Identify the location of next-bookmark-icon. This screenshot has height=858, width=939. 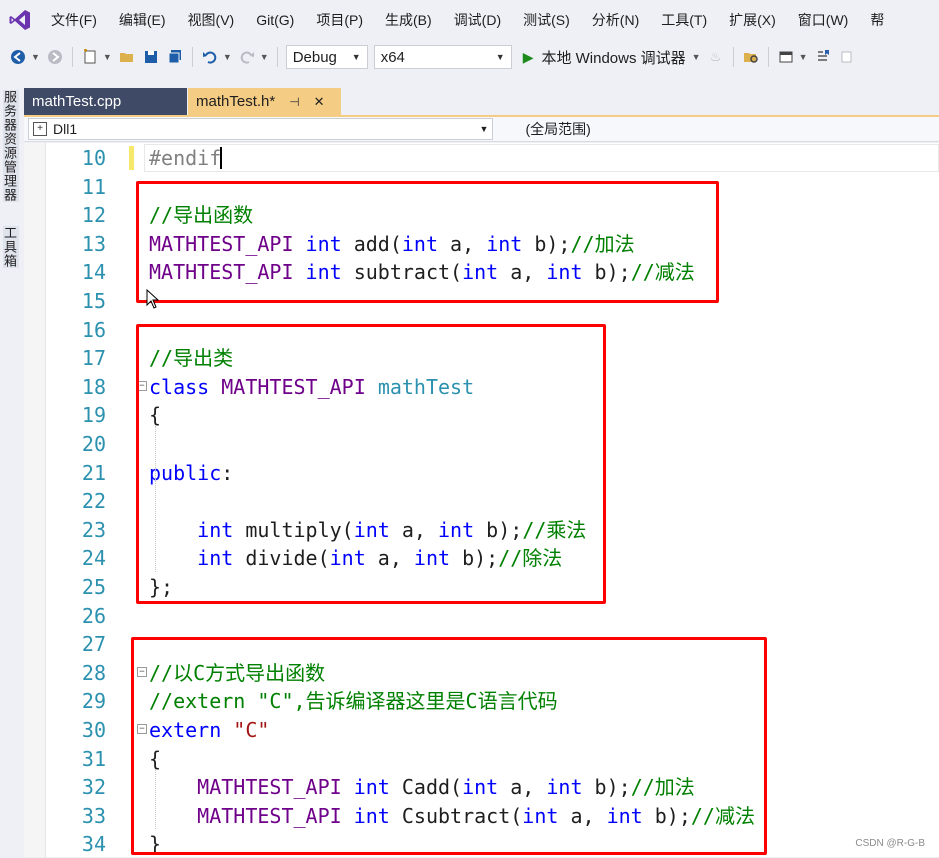
(847, 57).